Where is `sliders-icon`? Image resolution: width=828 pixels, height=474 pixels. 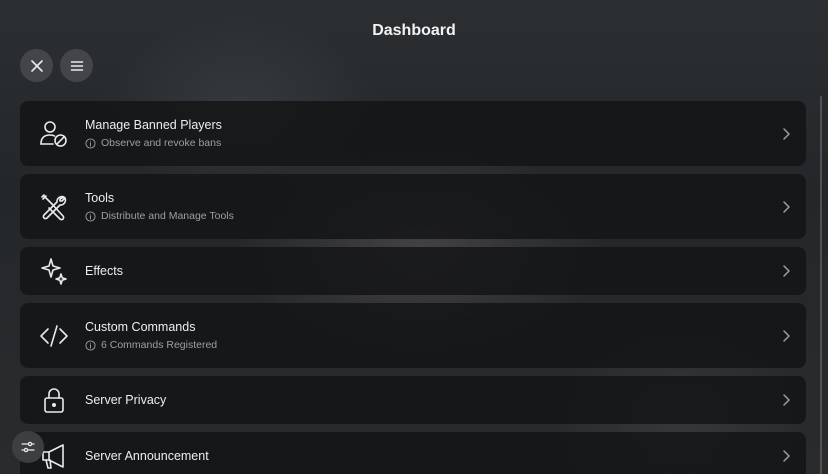
sliders-icon is located at coordinates (28, 447).